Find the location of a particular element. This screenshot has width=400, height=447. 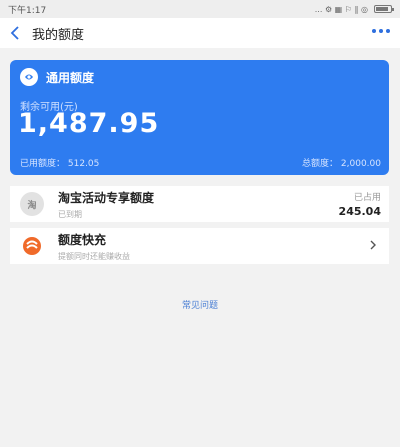

occupied-value: 245.04 is located at coordinates (359, 211).